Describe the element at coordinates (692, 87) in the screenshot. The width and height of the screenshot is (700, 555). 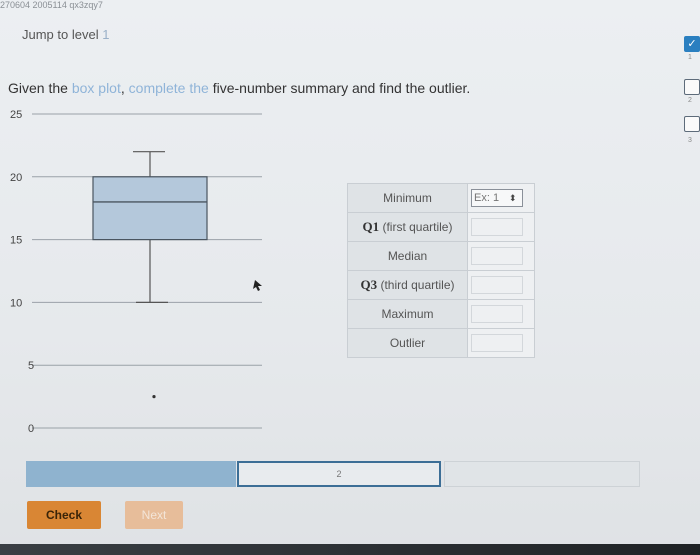
I see `level-2-checkbox` at that location.